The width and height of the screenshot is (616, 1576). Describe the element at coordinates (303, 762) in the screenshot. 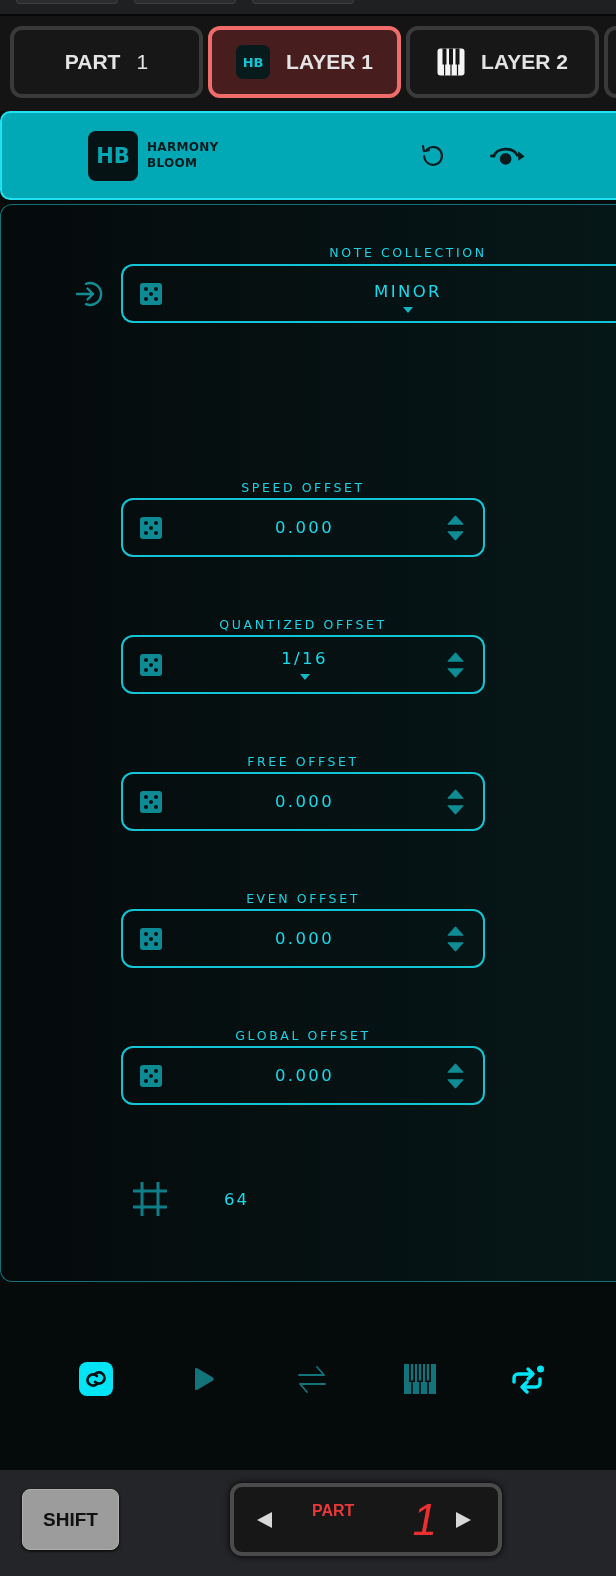

I see `field-label: FREE OFFSET` at that location.